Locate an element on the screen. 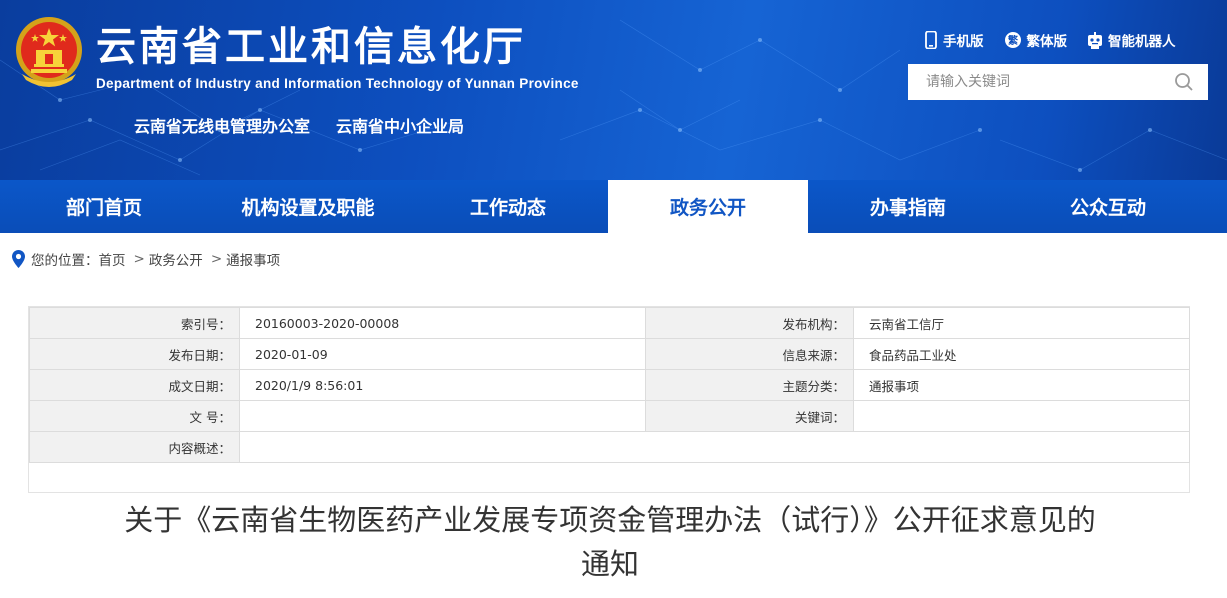 This screenshot has width=1227, height=598. table-row: 内容概述： is located at coordinates (609, 447).